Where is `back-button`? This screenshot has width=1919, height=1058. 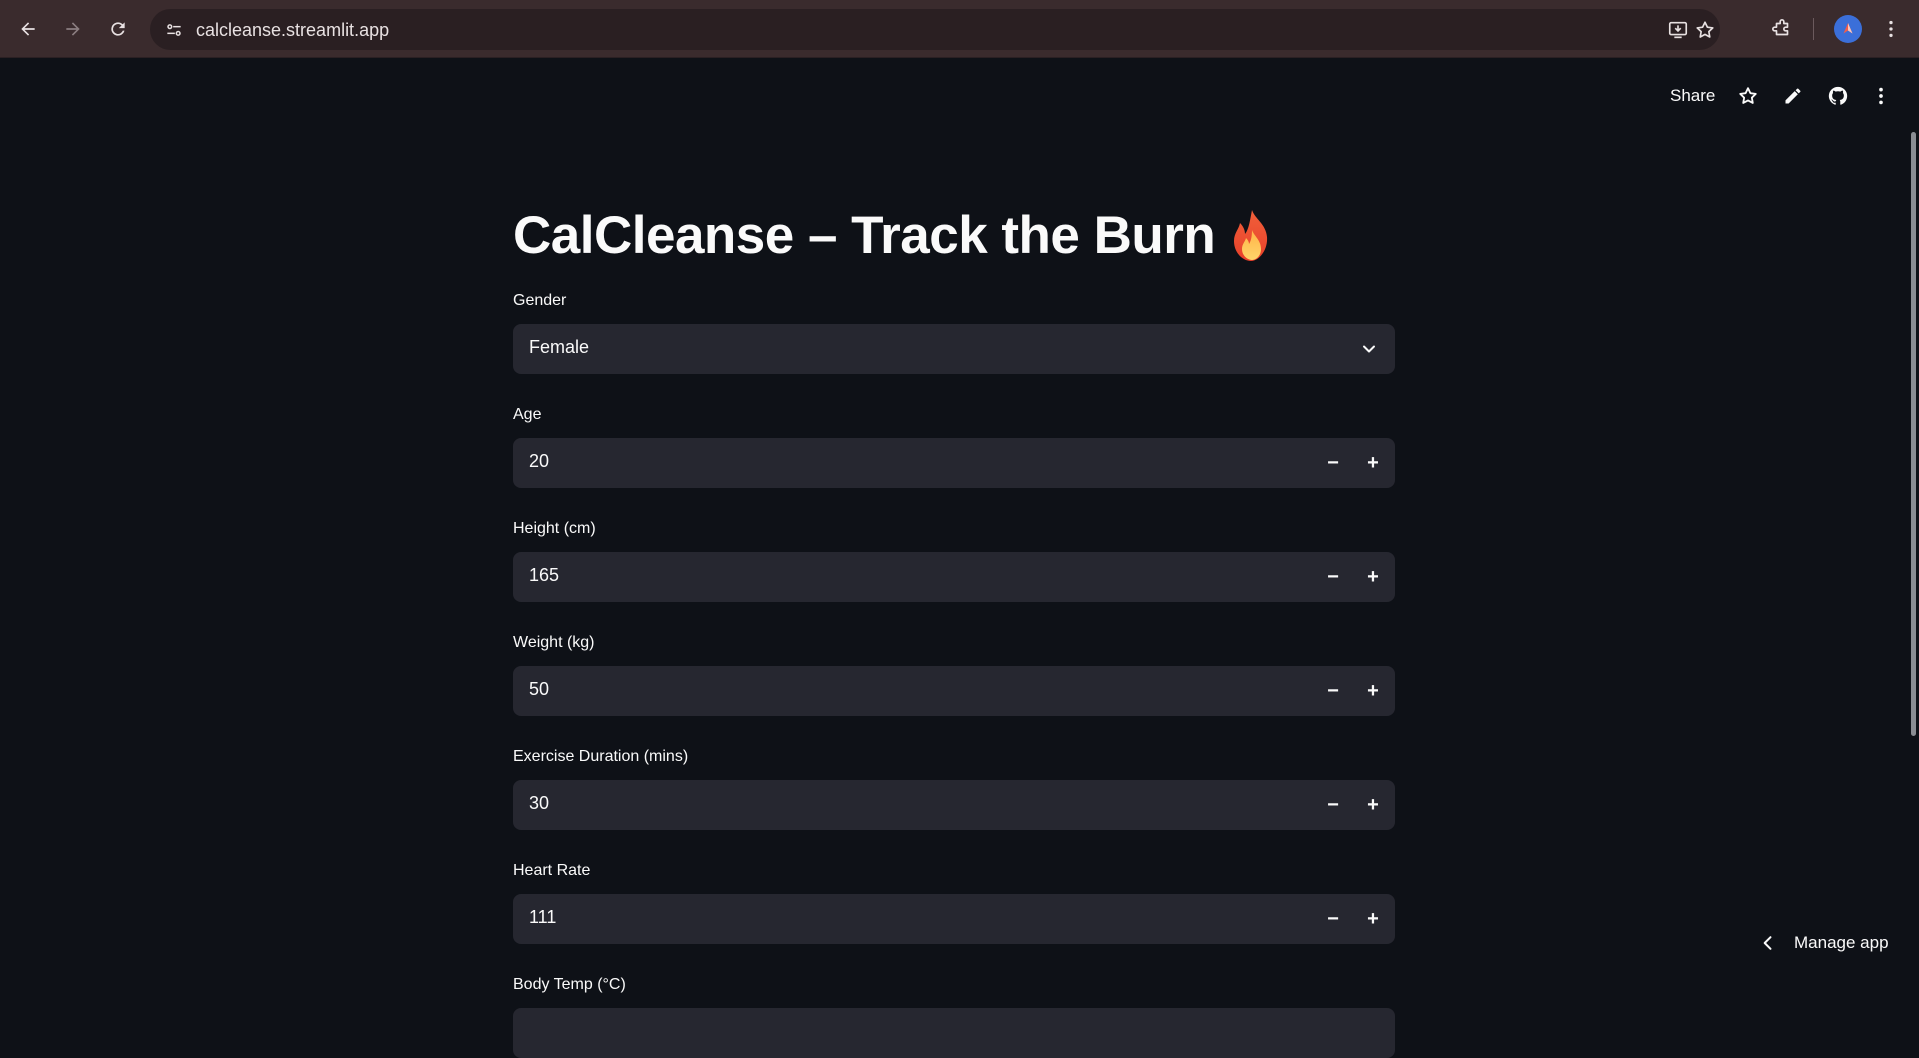
back-button is located at coordinates (28, 29).